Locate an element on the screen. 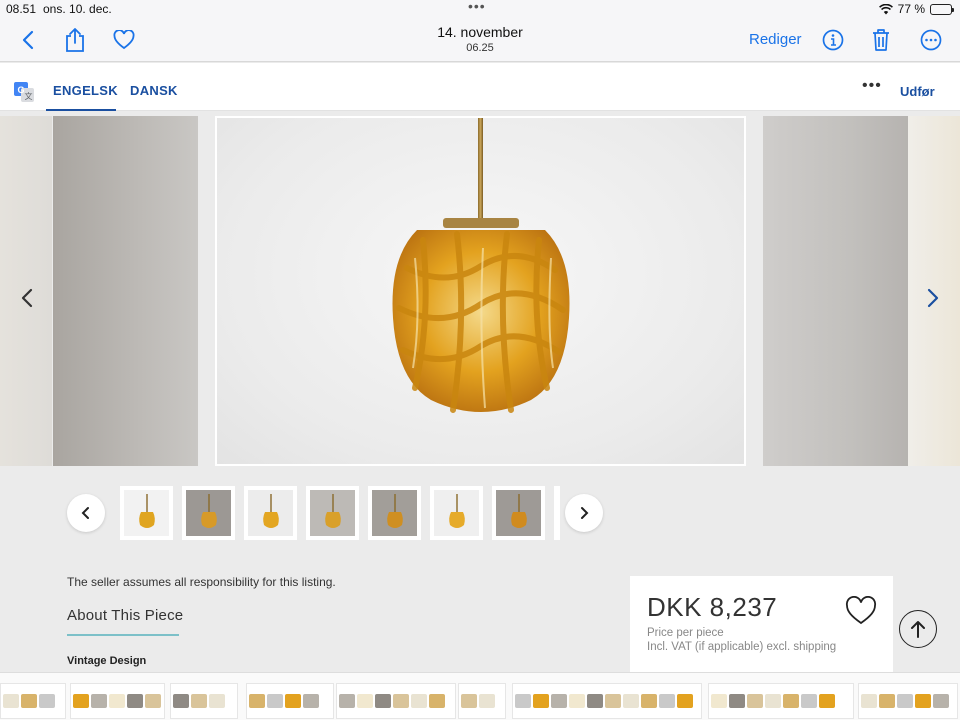 Image resolution: width=960 pixels, height=720 pixels. top-toolbar: 14. november 06.25 Rediger is located at coordinates (480, 40).